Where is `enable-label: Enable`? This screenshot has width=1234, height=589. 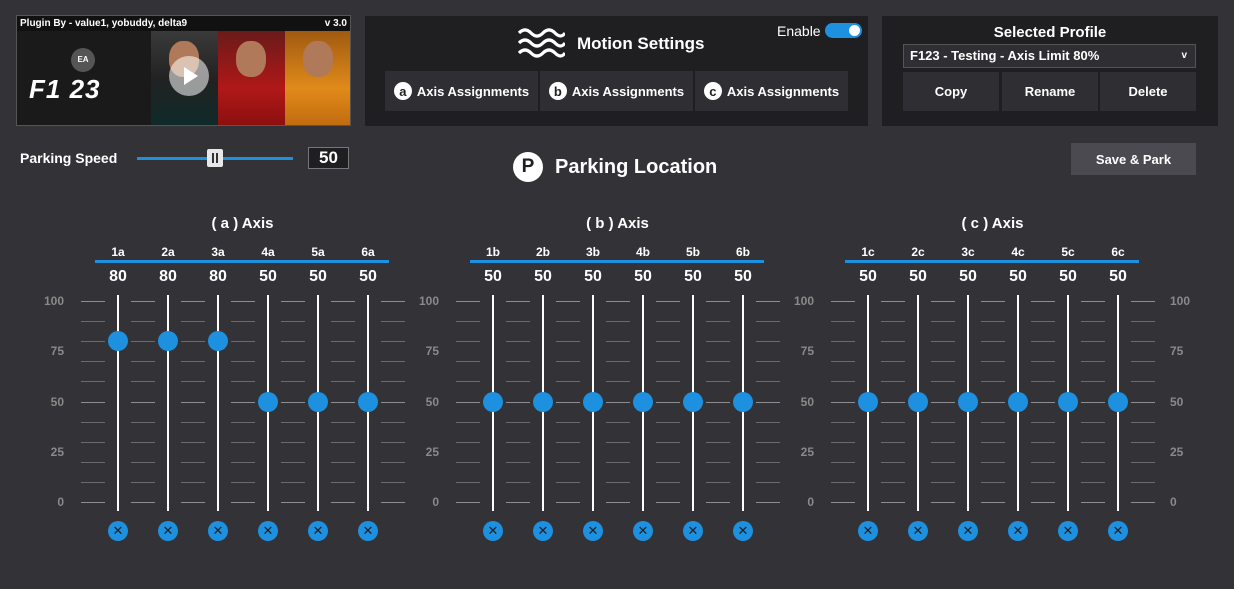
enable-label: Enable is located at coordinates (799, 31).